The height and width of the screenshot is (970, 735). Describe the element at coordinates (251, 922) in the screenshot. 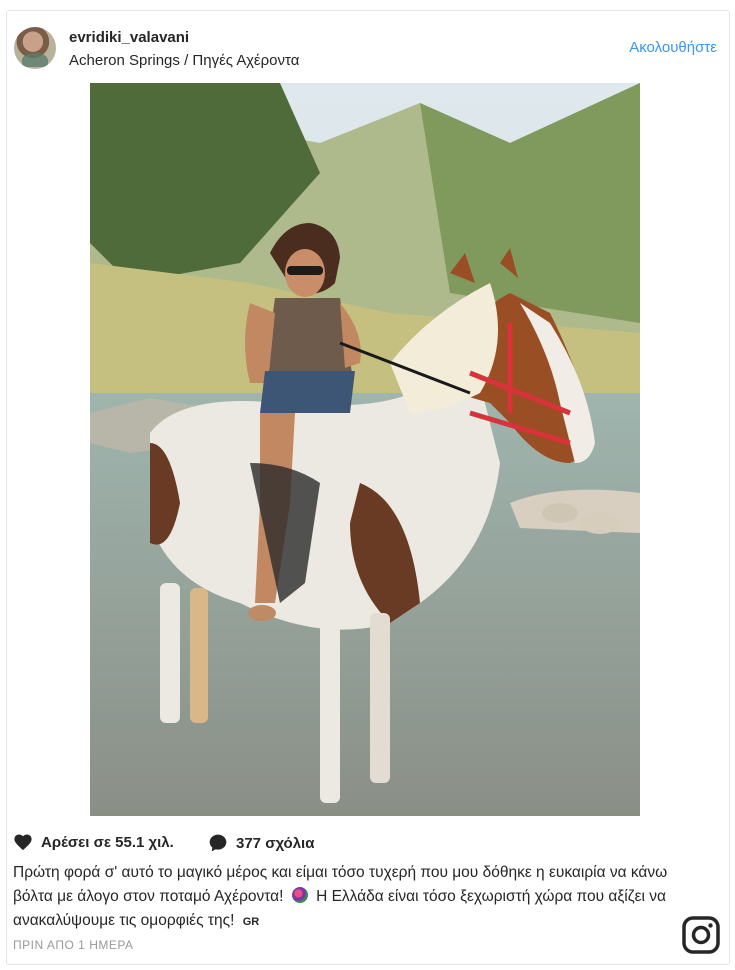

I see `caption-tag: GR` at that location.